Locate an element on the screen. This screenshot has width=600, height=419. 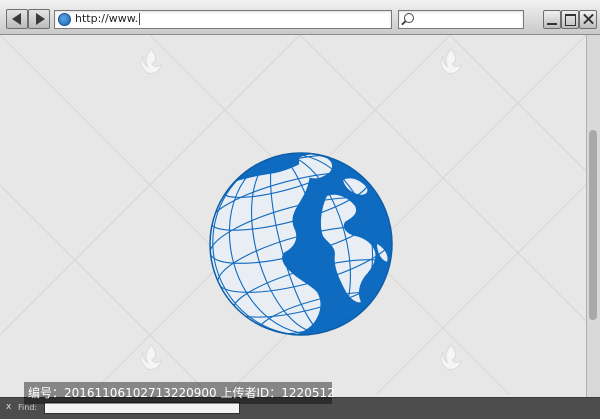
browser-toolbar: http://www. is located at coordinates (300, 17).